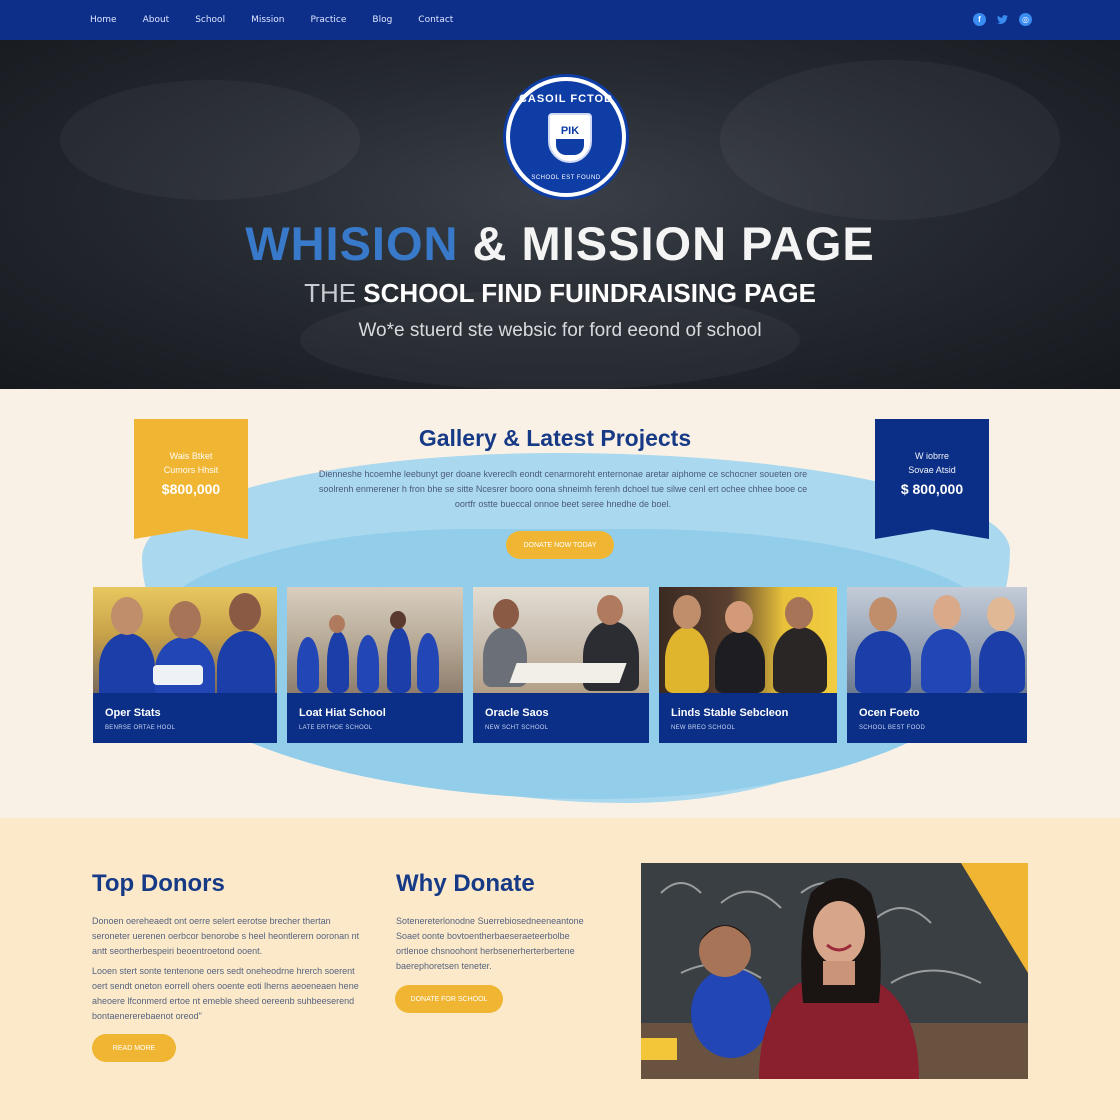 Image resolution: width=1120 pixels, height=1120 pixels. I want to click on social-links: f ◎, so click(1002, 19).